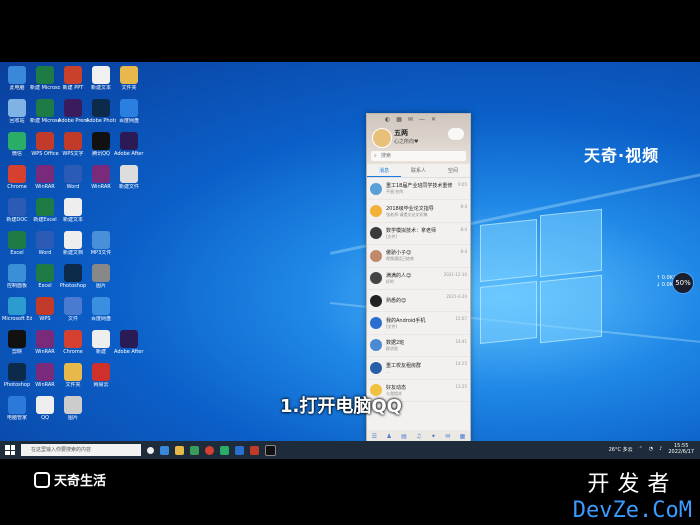 Image resolution: width=700 pixels, height=525 pixels. I want to click on desktop-icon: 回收站, so click(17, 111).